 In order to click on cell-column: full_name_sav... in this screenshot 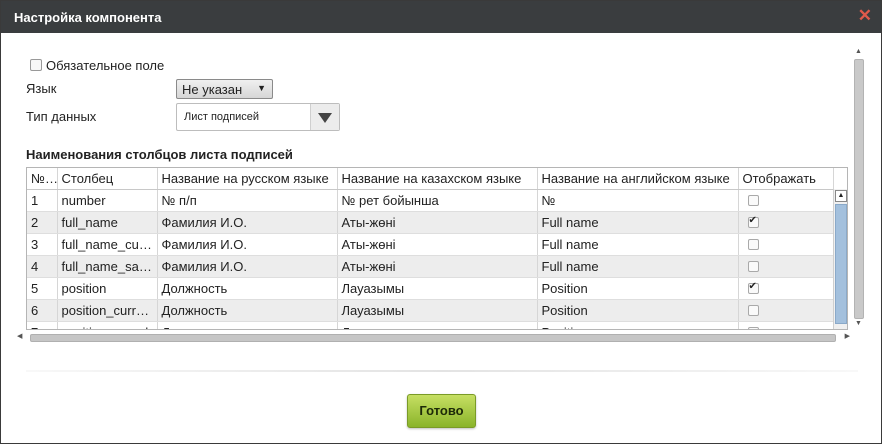, I will do `click(107, 266)`.